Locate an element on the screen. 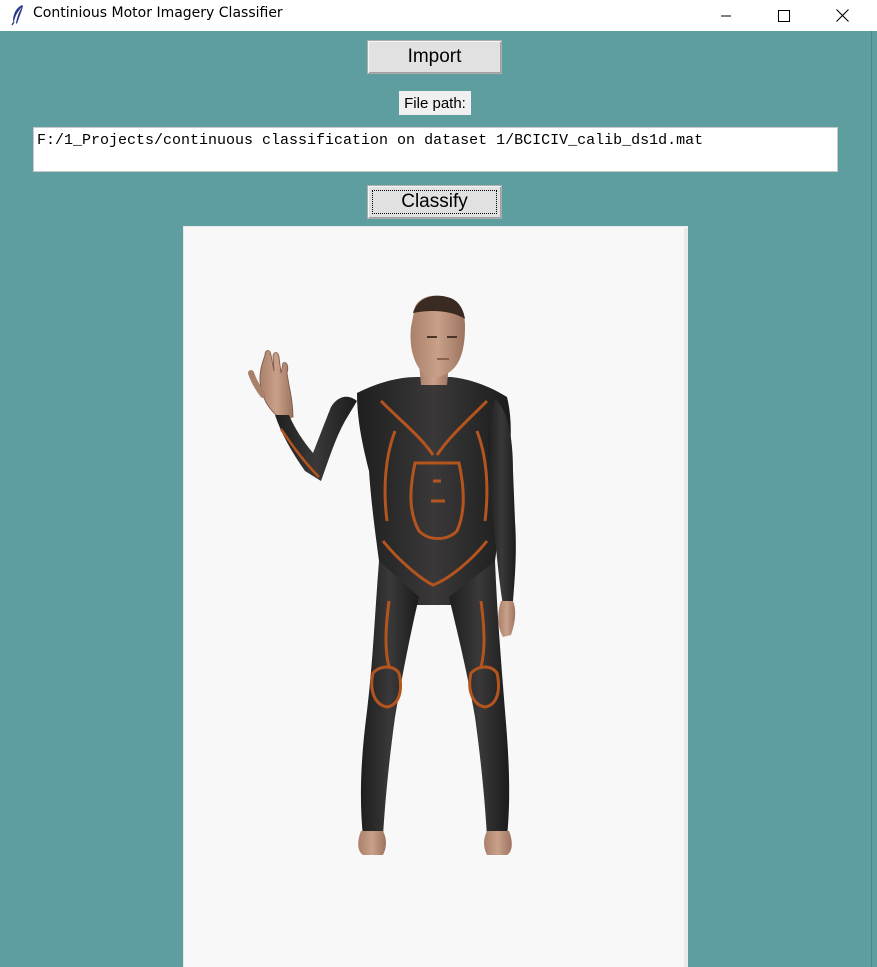  maximize-button is located at coordinates (784, 15).